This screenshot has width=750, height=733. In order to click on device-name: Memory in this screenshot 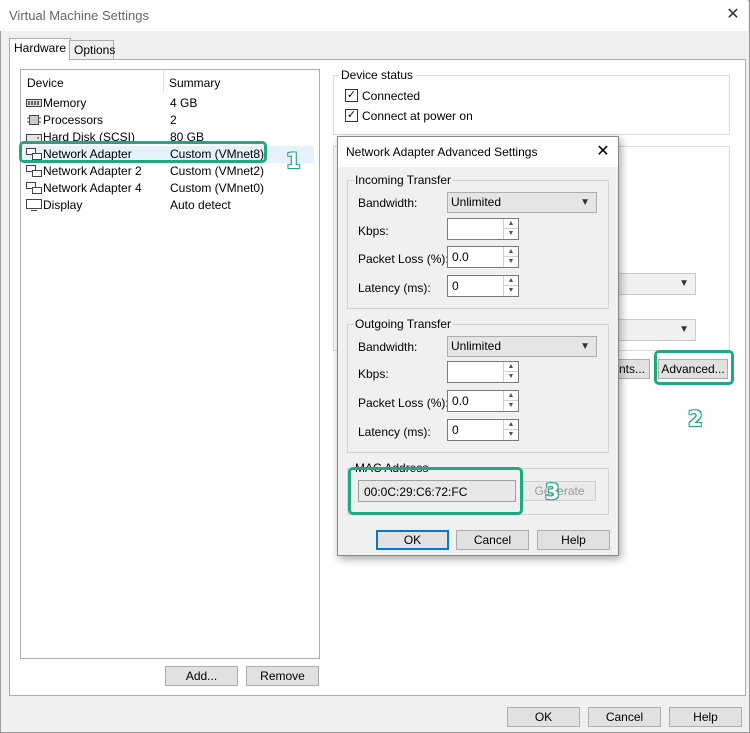, I will do `click(65, 103)`.